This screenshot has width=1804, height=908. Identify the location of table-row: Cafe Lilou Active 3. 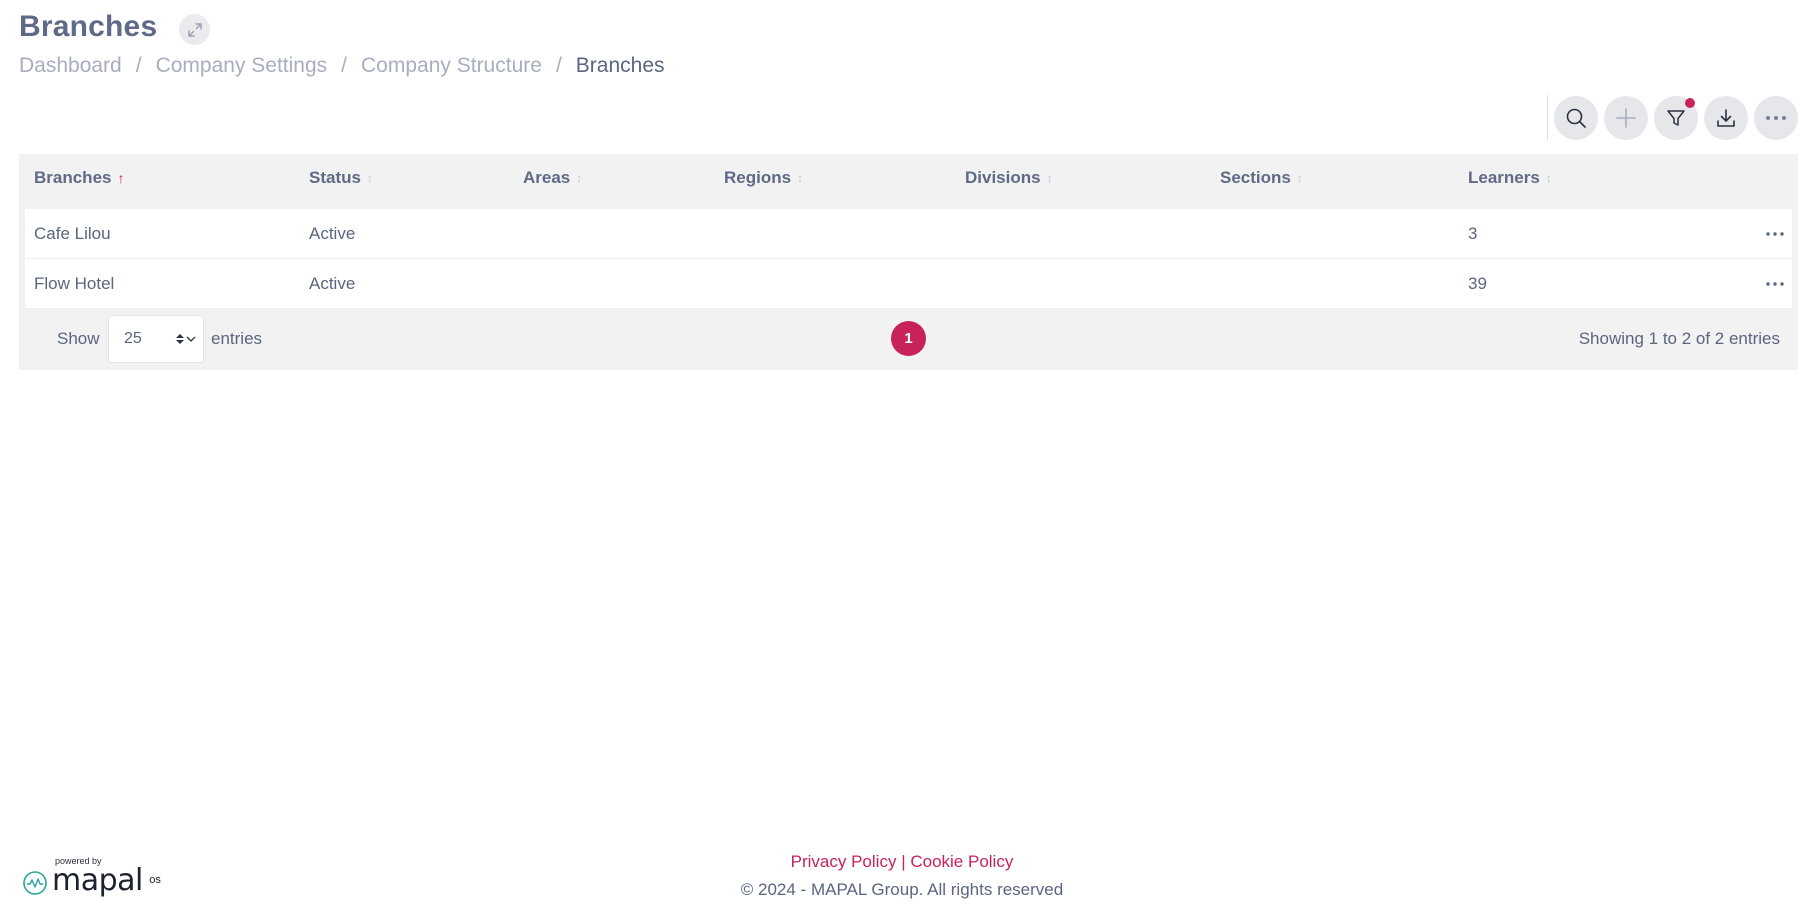
(908, 234).